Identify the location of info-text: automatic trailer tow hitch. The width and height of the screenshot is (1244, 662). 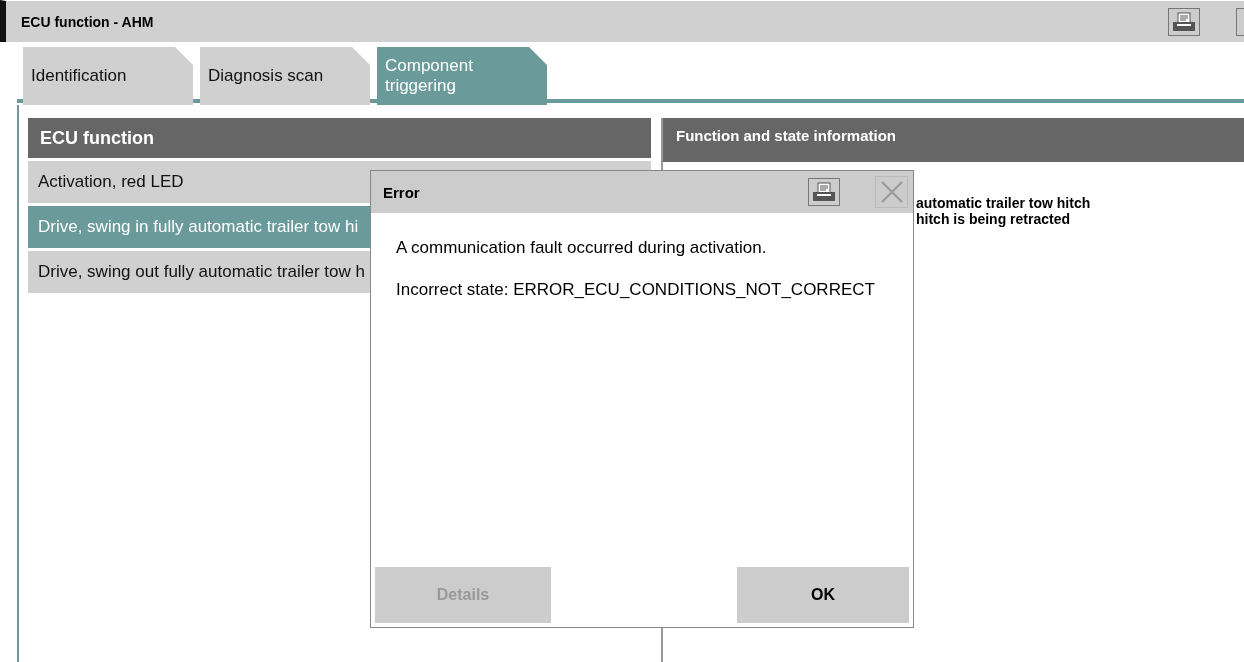
(1003, 203).